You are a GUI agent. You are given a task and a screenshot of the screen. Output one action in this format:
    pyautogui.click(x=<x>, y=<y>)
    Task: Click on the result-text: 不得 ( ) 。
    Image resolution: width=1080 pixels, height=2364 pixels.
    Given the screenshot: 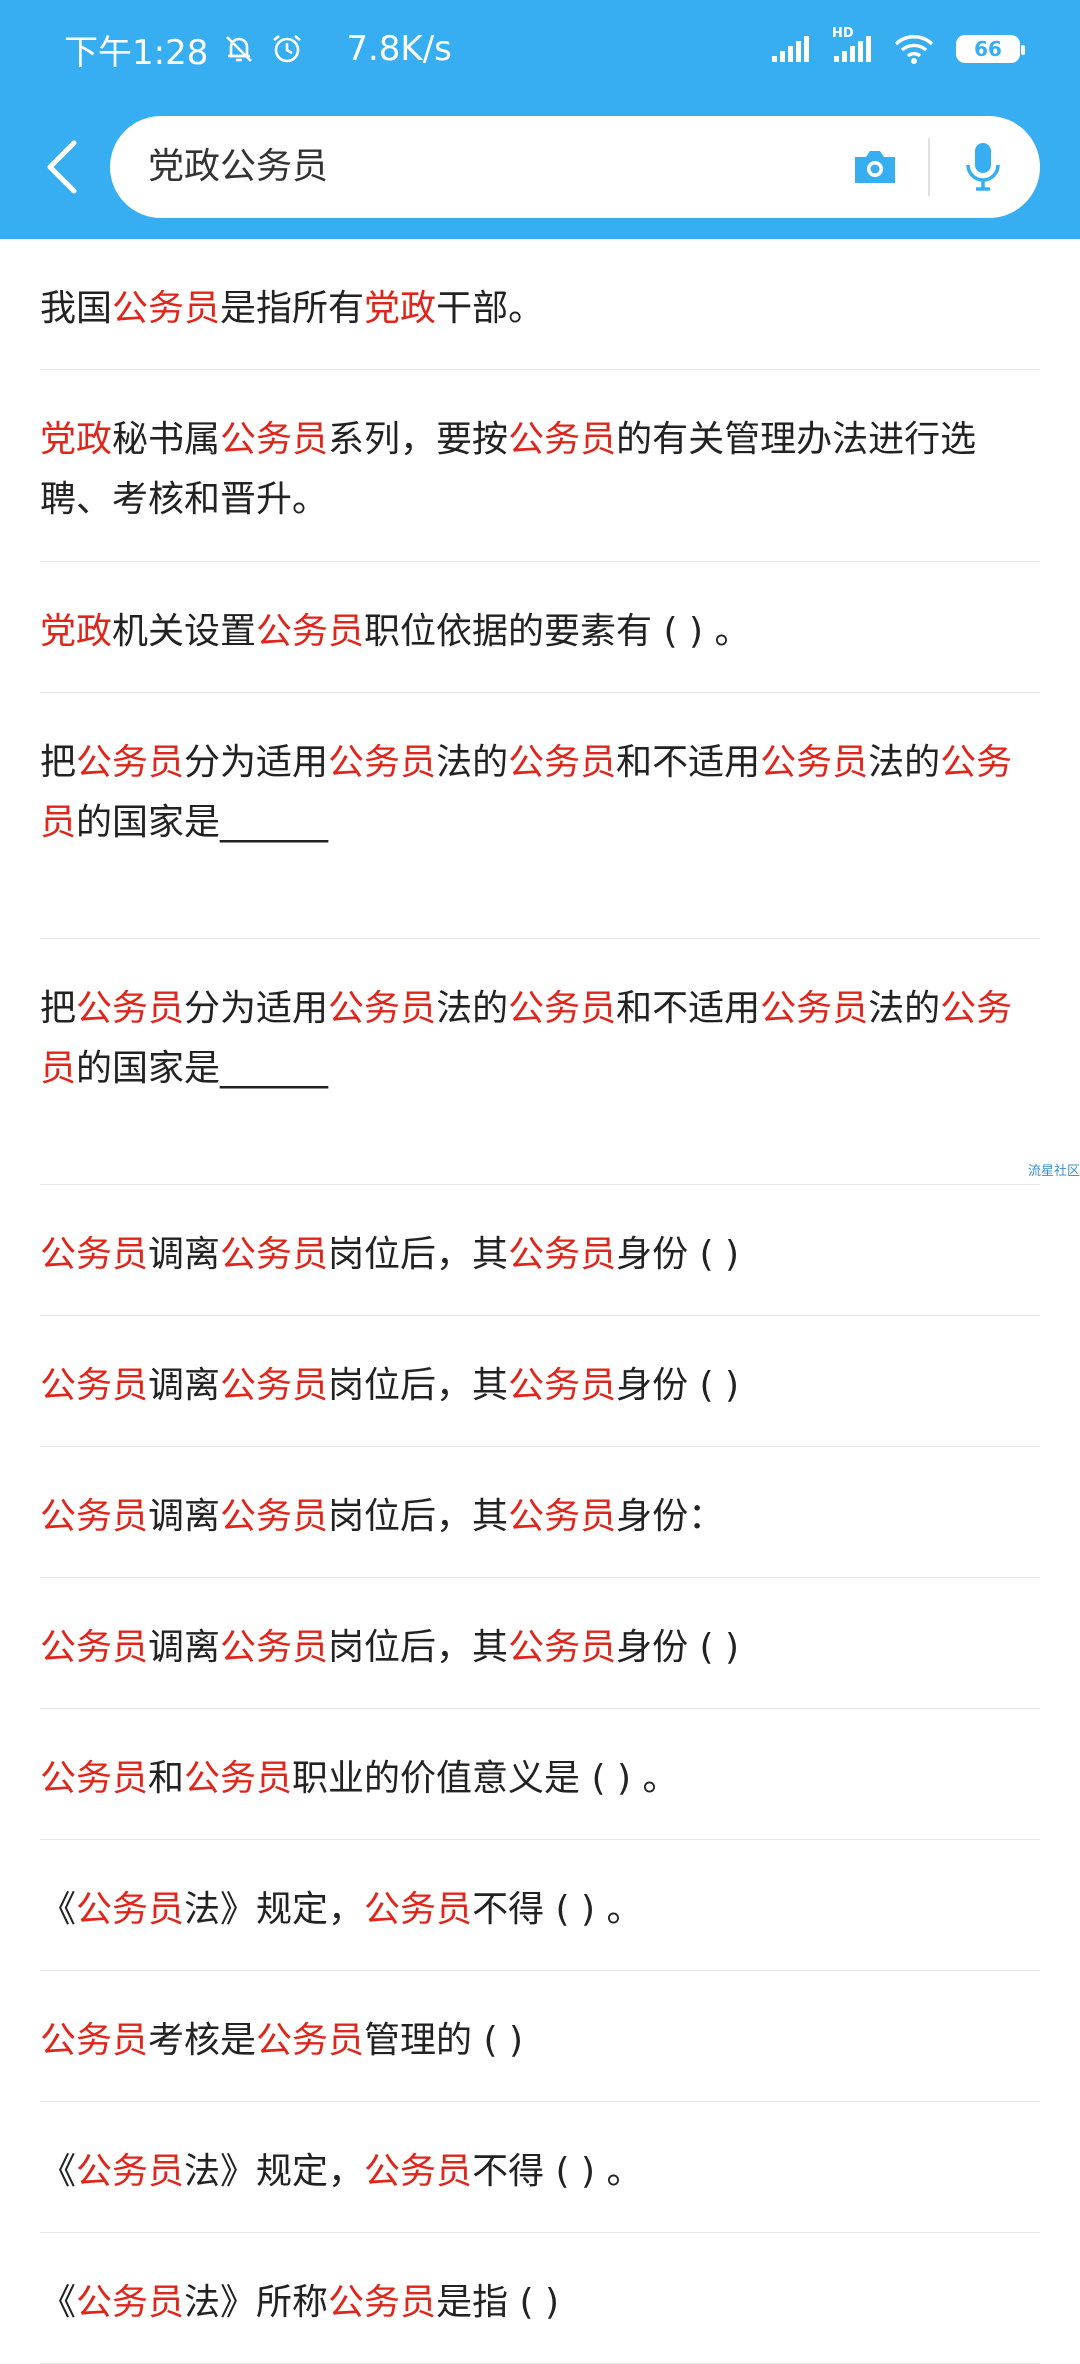 What is the action you would take?
    pyautogui.click(x=557, y=1909)
    